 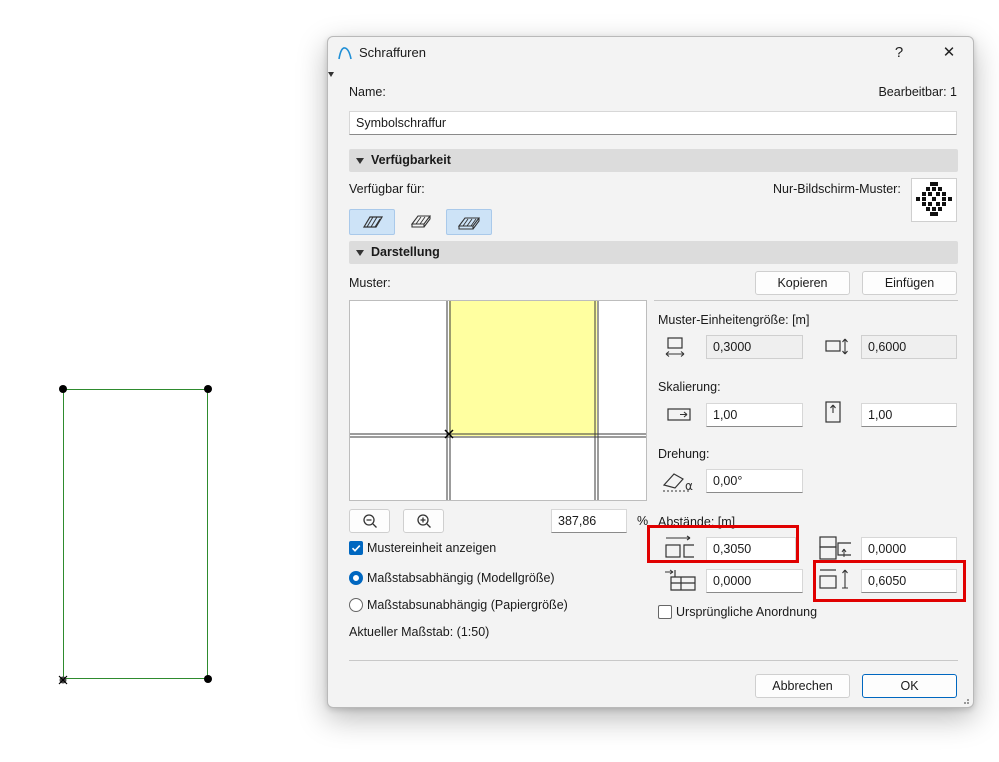 I want to click on display-section-header: Darstellung, so click(x=653, y=252).